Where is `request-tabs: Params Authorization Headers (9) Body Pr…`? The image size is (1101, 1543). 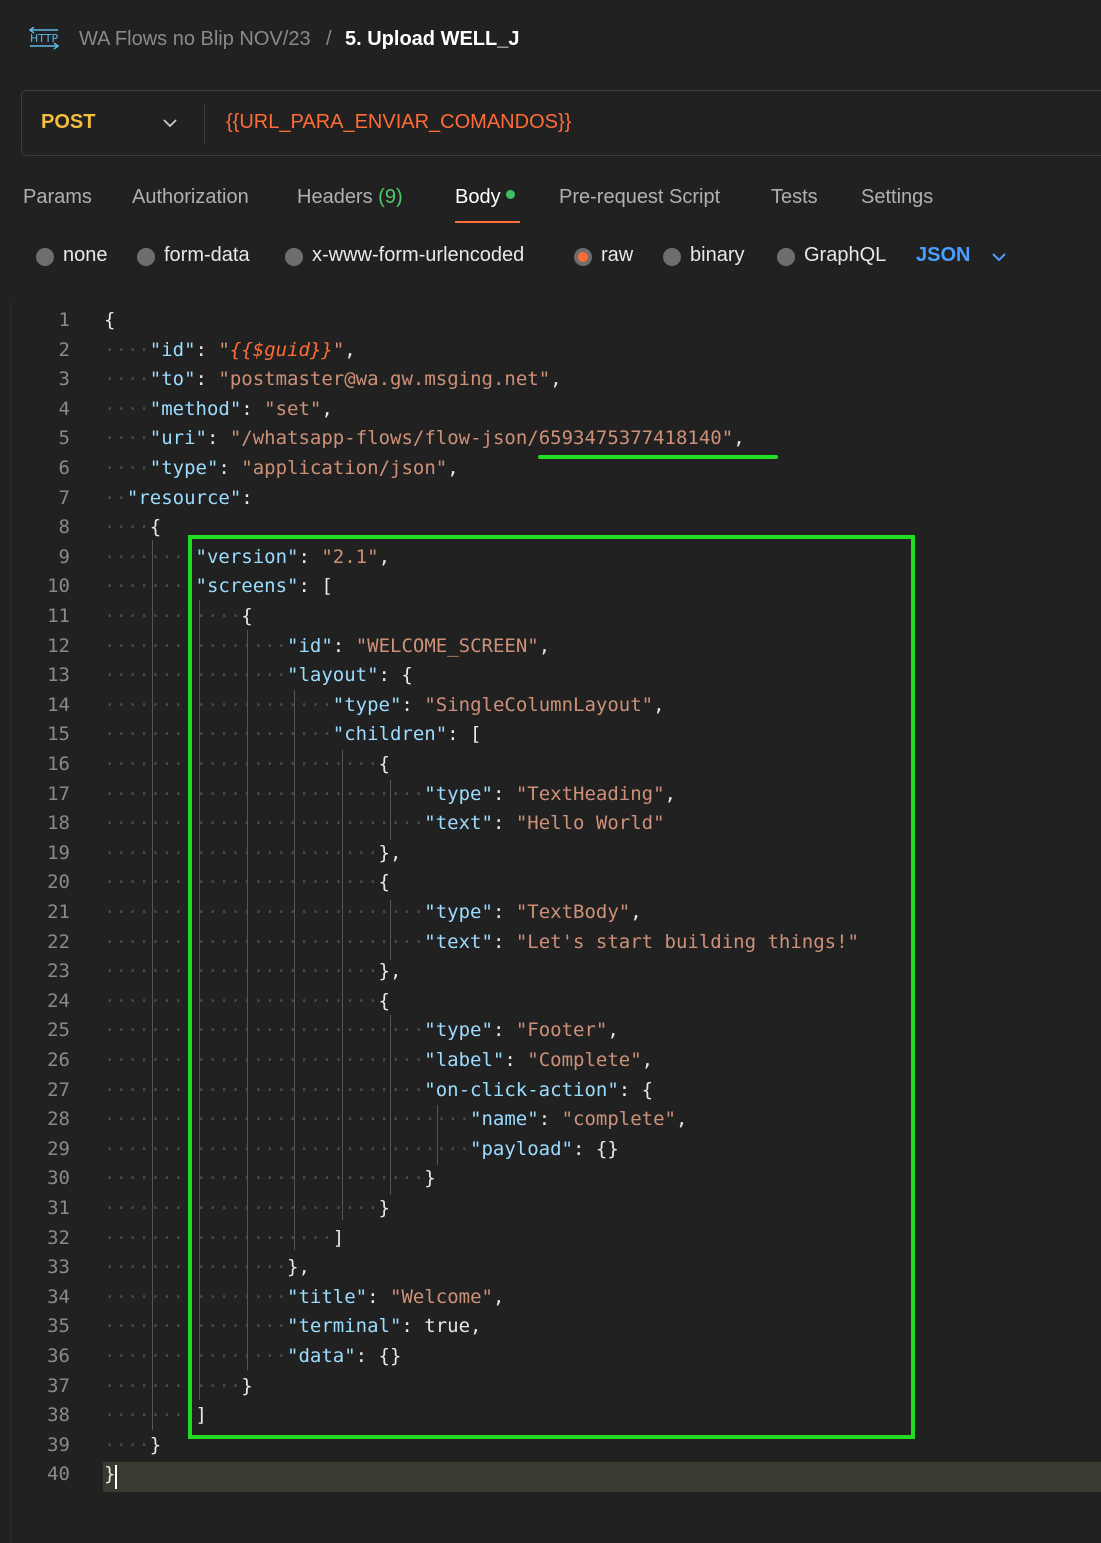 request-tabs: Params Authorization Headers (9) Body Pr… is located at coordinates (550, 203).